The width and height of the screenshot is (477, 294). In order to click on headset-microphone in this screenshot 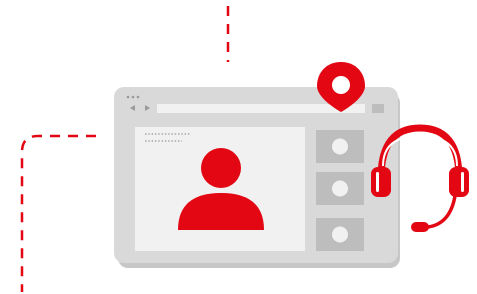, I will do `click(420, 227)`.